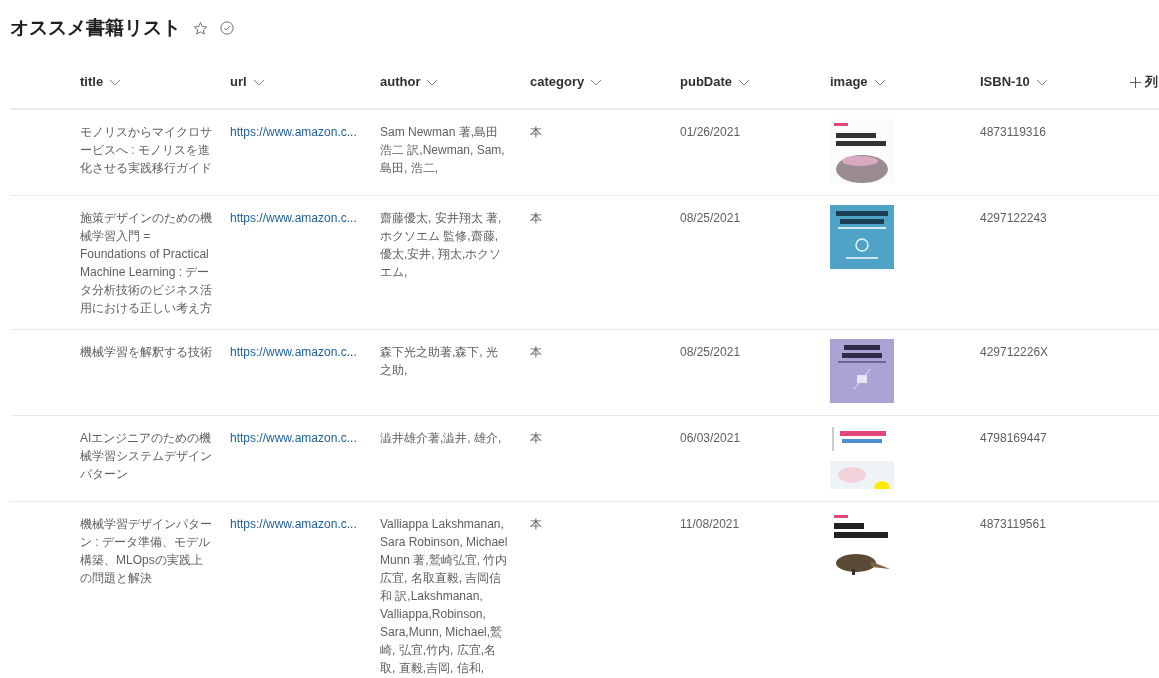 The width and height of the screenshot is (1159, 678). I want to click on plus-icon, so click(1135, 82).